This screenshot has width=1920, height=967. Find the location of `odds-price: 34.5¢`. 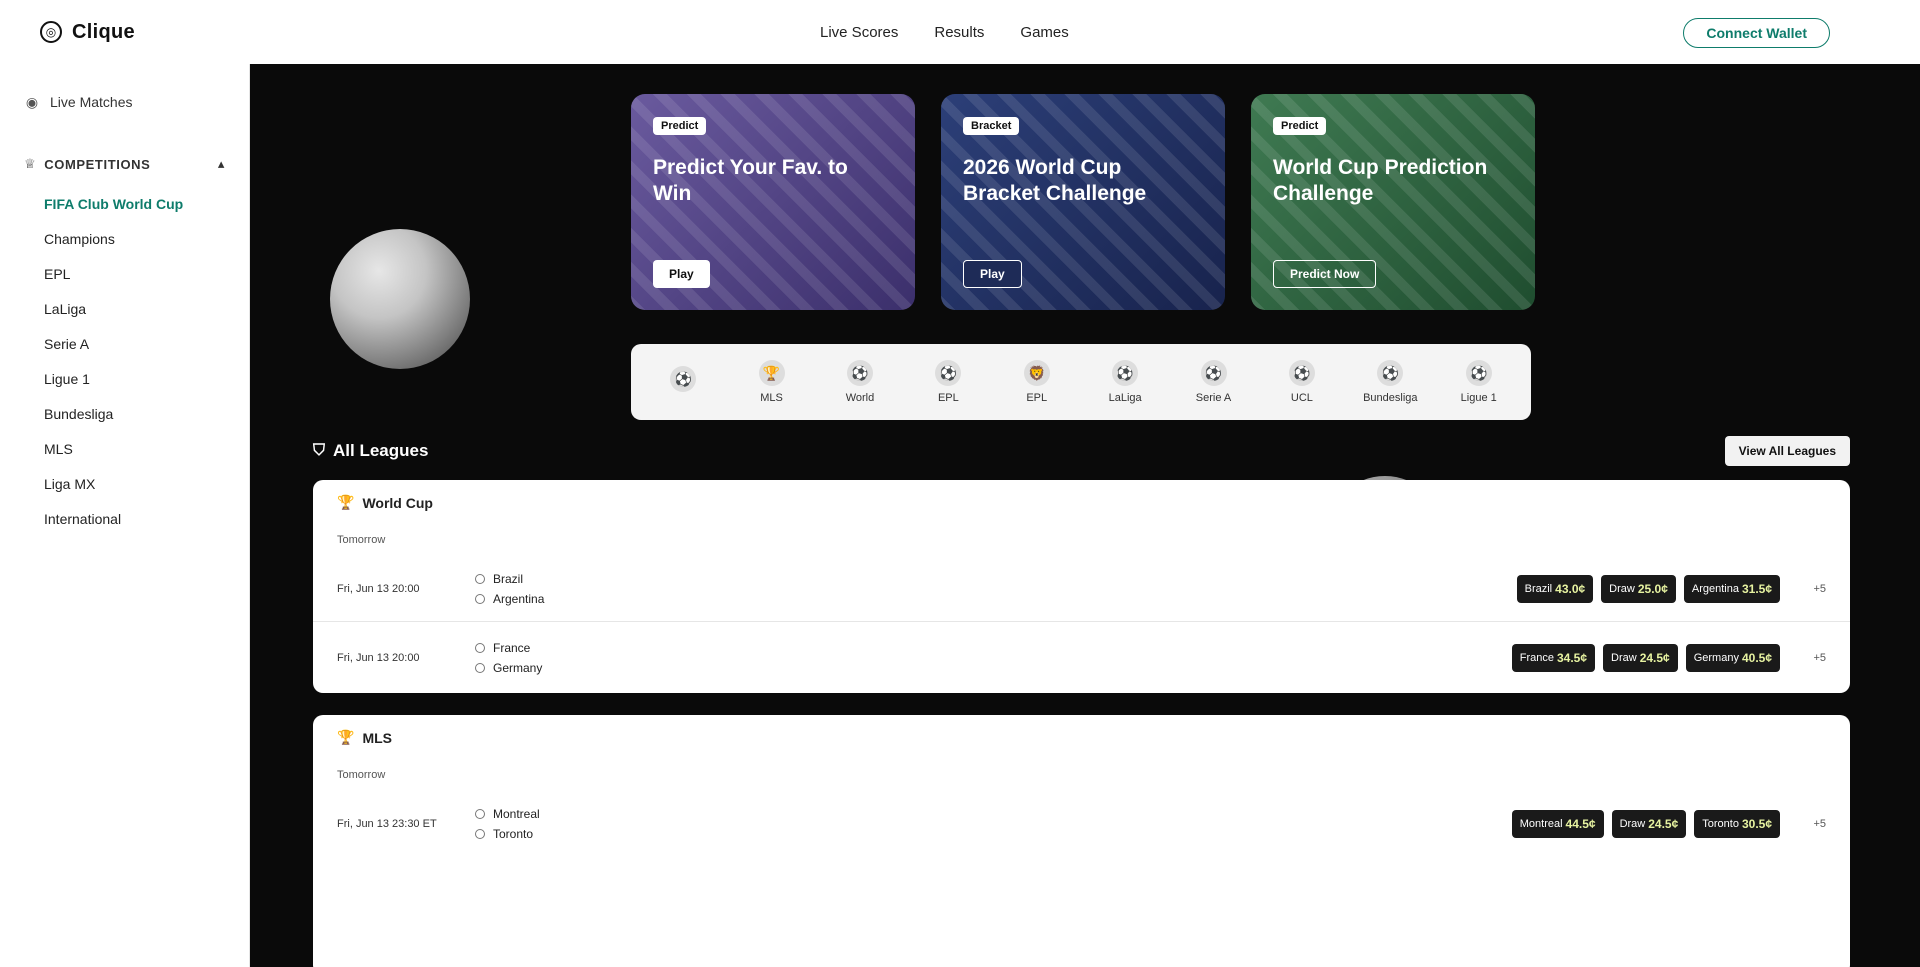

odds-price: 34.5¢ is located at coordinates (1572, 657).